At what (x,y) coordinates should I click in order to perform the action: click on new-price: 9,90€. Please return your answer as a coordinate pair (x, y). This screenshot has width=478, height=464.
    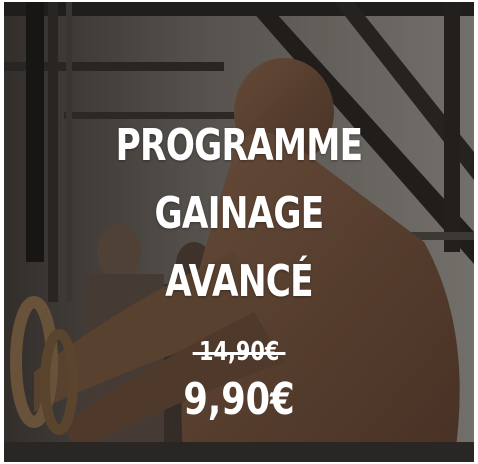
    Looking at the image, I should click on (239, 399).